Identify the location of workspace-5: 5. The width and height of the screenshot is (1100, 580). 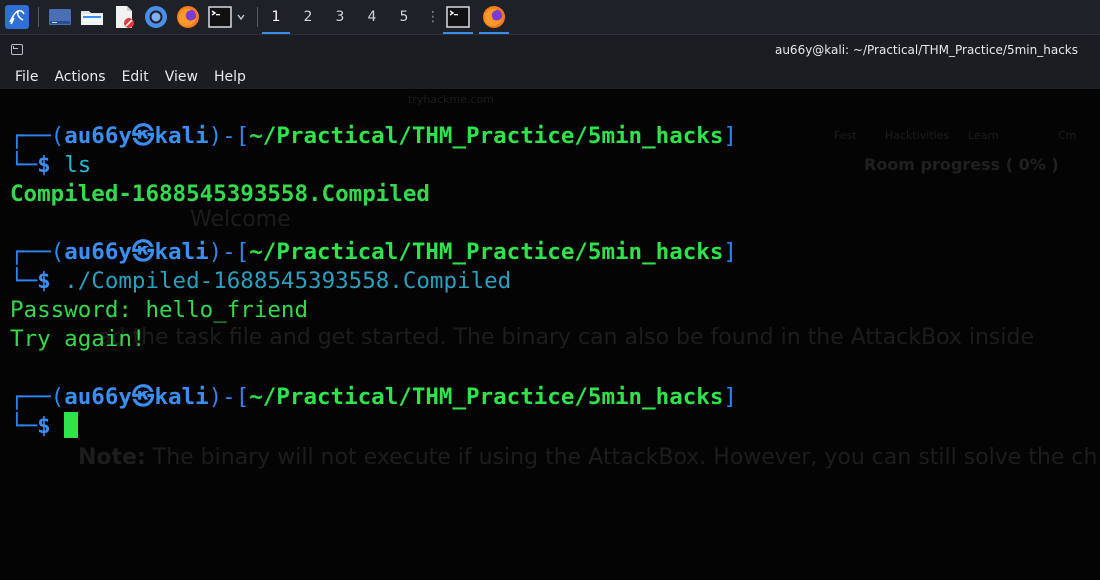
(404, 17).